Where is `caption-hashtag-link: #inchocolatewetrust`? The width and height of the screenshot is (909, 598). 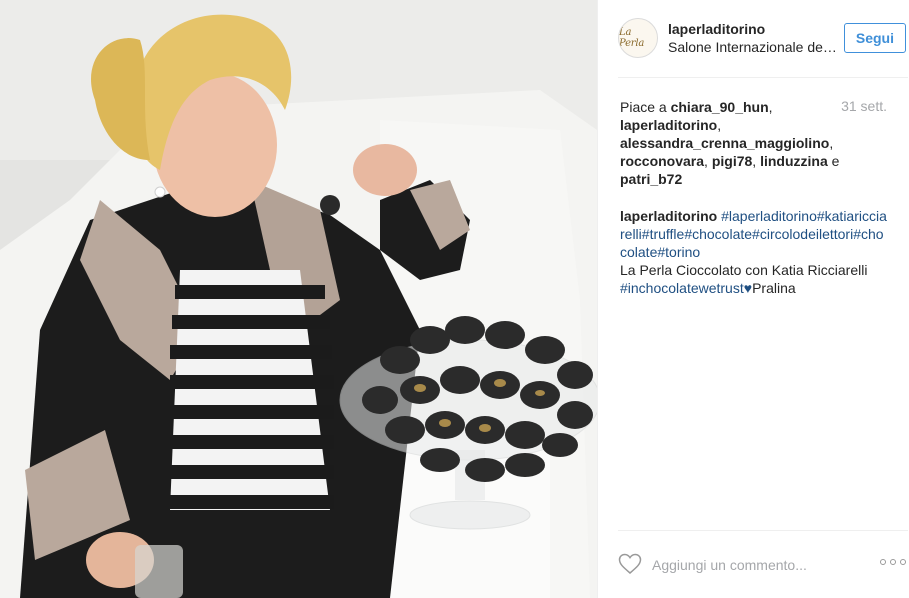 caption-hashtag-link: #inchocolatewetrust is located at coordinates (682, 288).